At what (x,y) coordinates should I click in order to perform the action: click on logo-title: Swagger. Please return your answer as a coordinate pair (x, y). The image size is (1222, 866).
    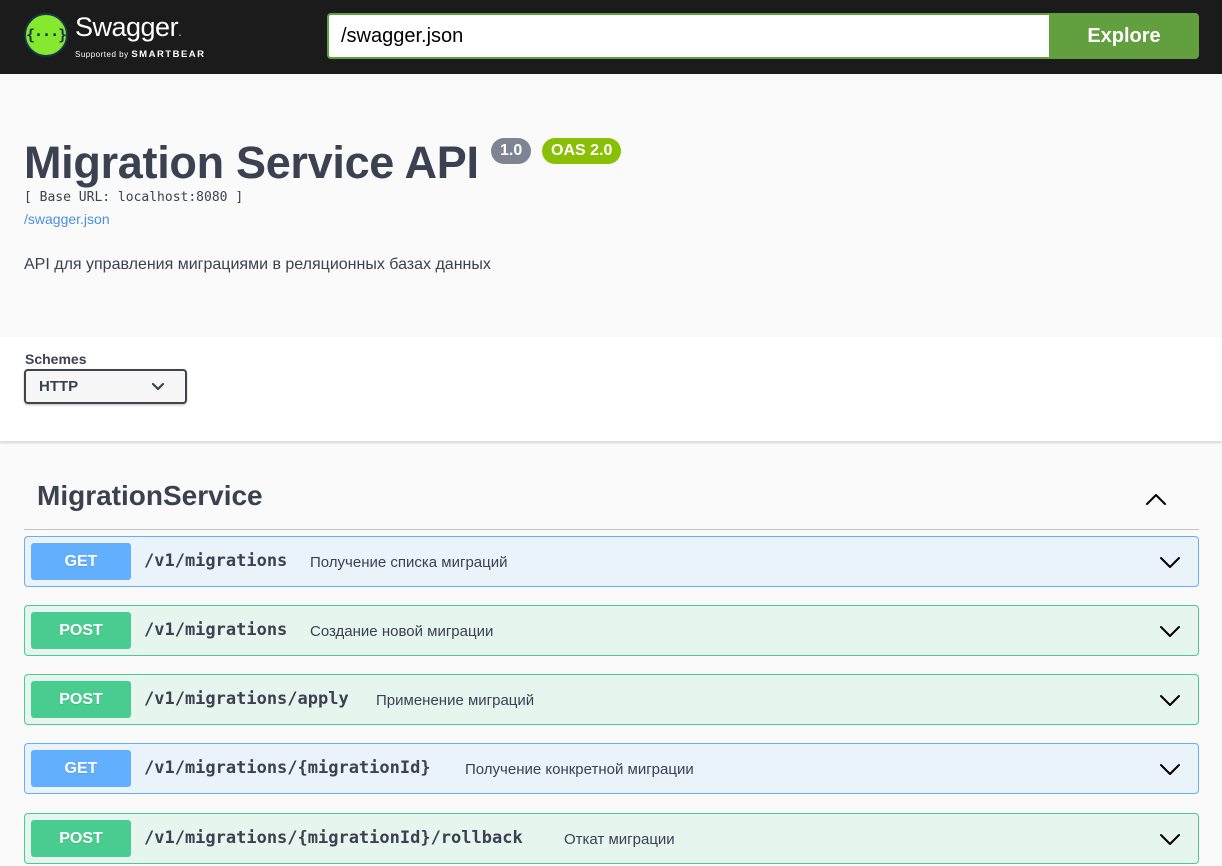
    Looking at the image, I should click on (127, 27).